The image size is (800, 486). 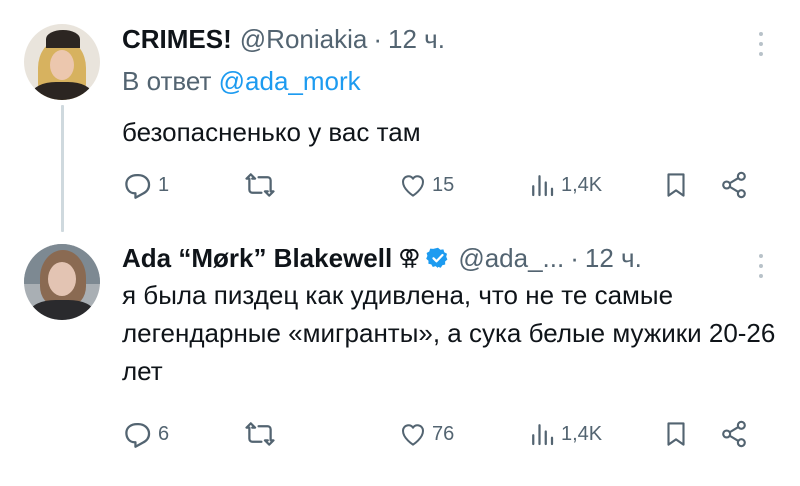 I want to click on action-bar: 1 15 1,4K, so click(x=400, y=185).